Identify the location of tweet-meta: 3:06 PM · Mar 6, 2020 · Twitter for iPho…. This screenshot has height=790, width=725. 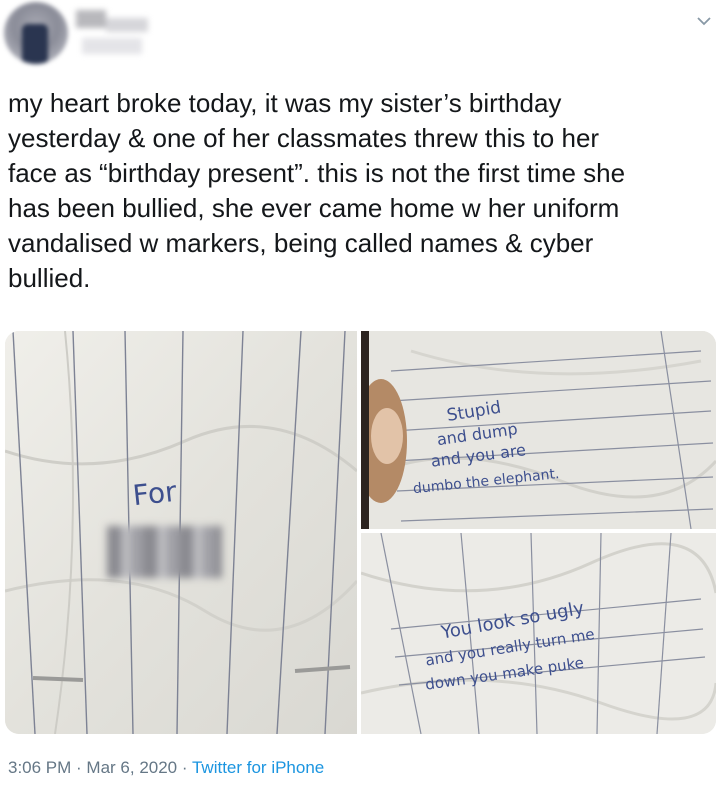
(166, 768).